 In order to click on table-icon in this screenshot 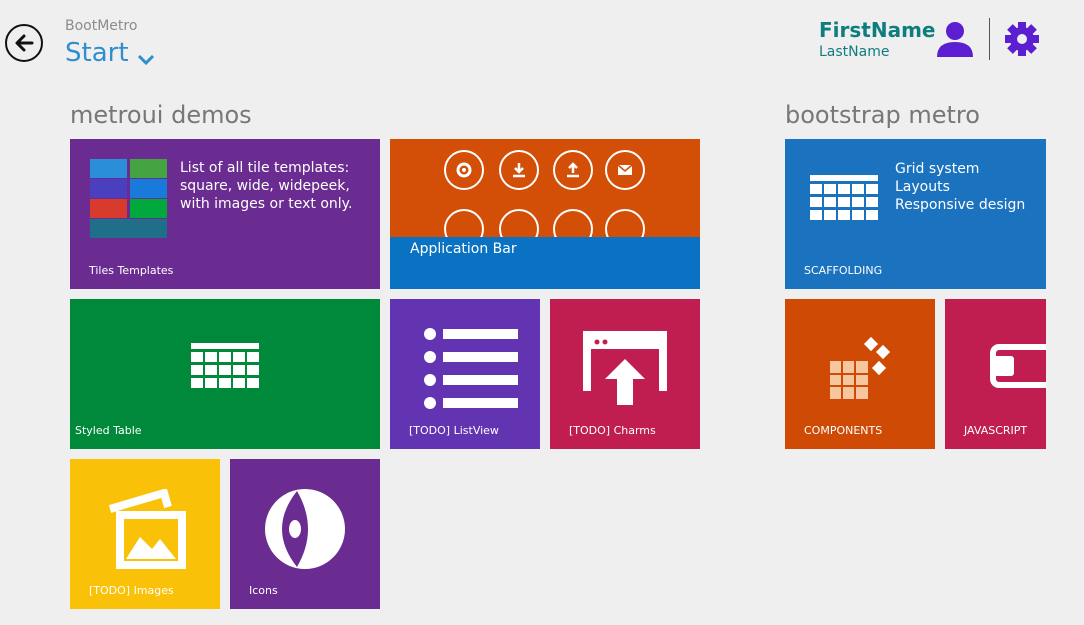, I will do `click(225, 365)`.